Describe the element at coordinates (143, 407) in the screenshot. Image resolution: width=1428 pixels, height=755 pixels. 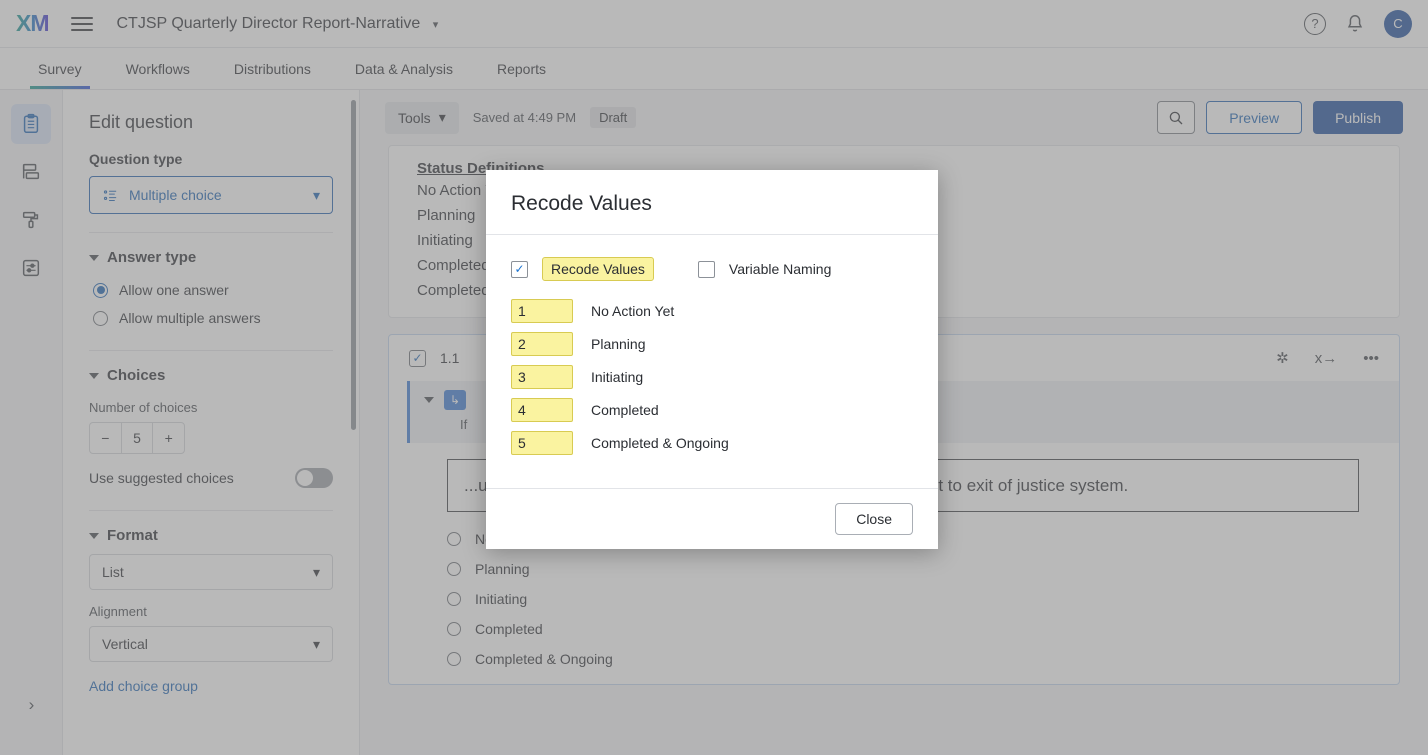
I see `number-of-choices-label: Number of choices` at that location.